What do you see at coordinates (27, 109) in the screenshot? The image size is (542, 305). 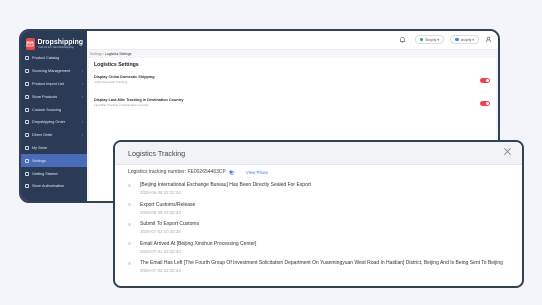 I see `search-icon` at bounding box center [27, 109].